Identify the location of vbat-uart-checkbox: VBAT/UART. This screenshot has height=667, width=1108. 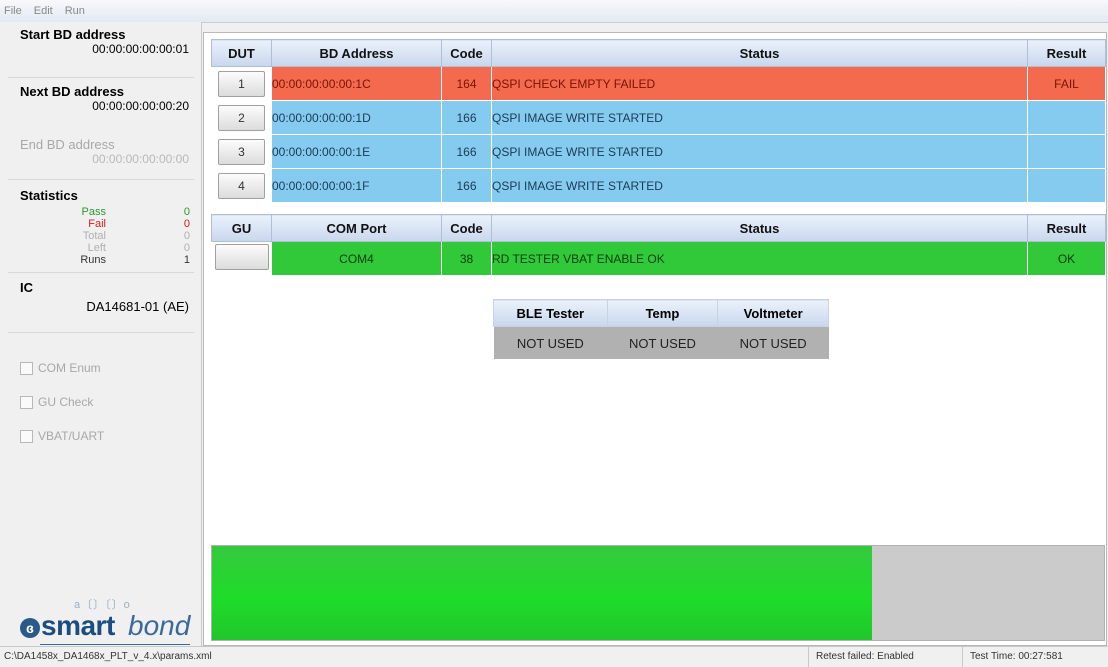
(62, 436).